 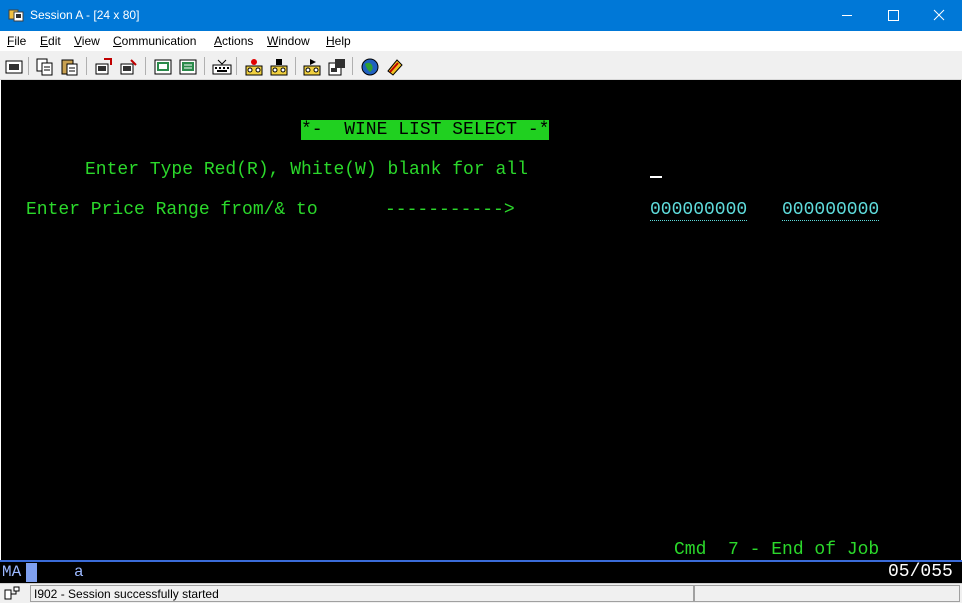 I want to click on globe-icon, so click(x=370, y=67).